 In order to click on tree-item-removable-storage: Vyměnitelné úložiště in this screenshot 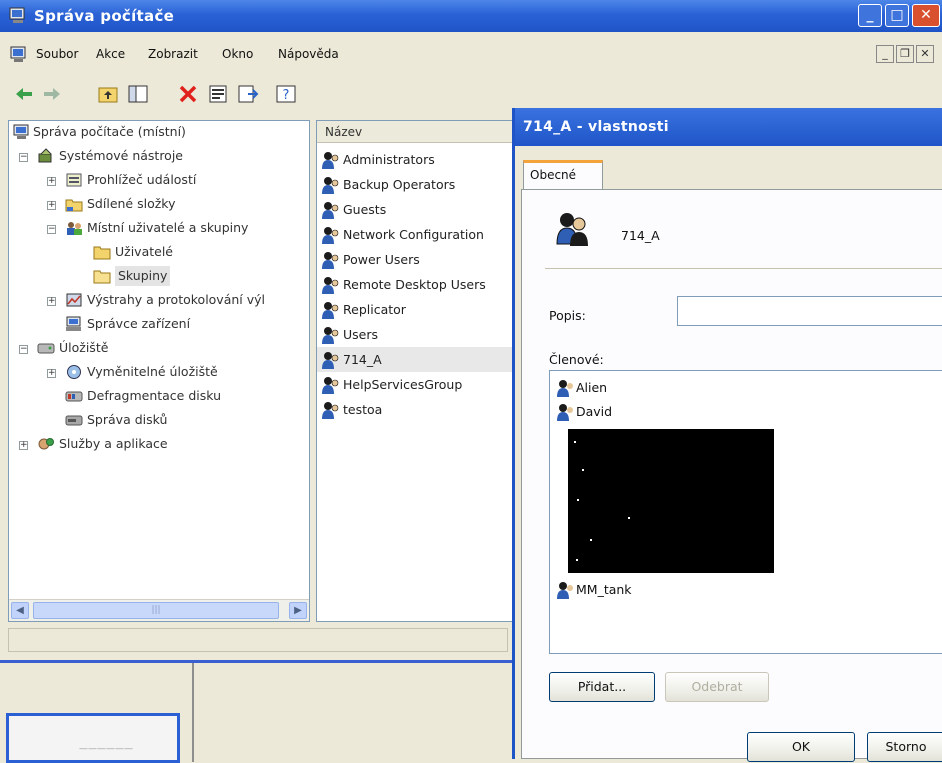, I will do `click(152, 372)`.